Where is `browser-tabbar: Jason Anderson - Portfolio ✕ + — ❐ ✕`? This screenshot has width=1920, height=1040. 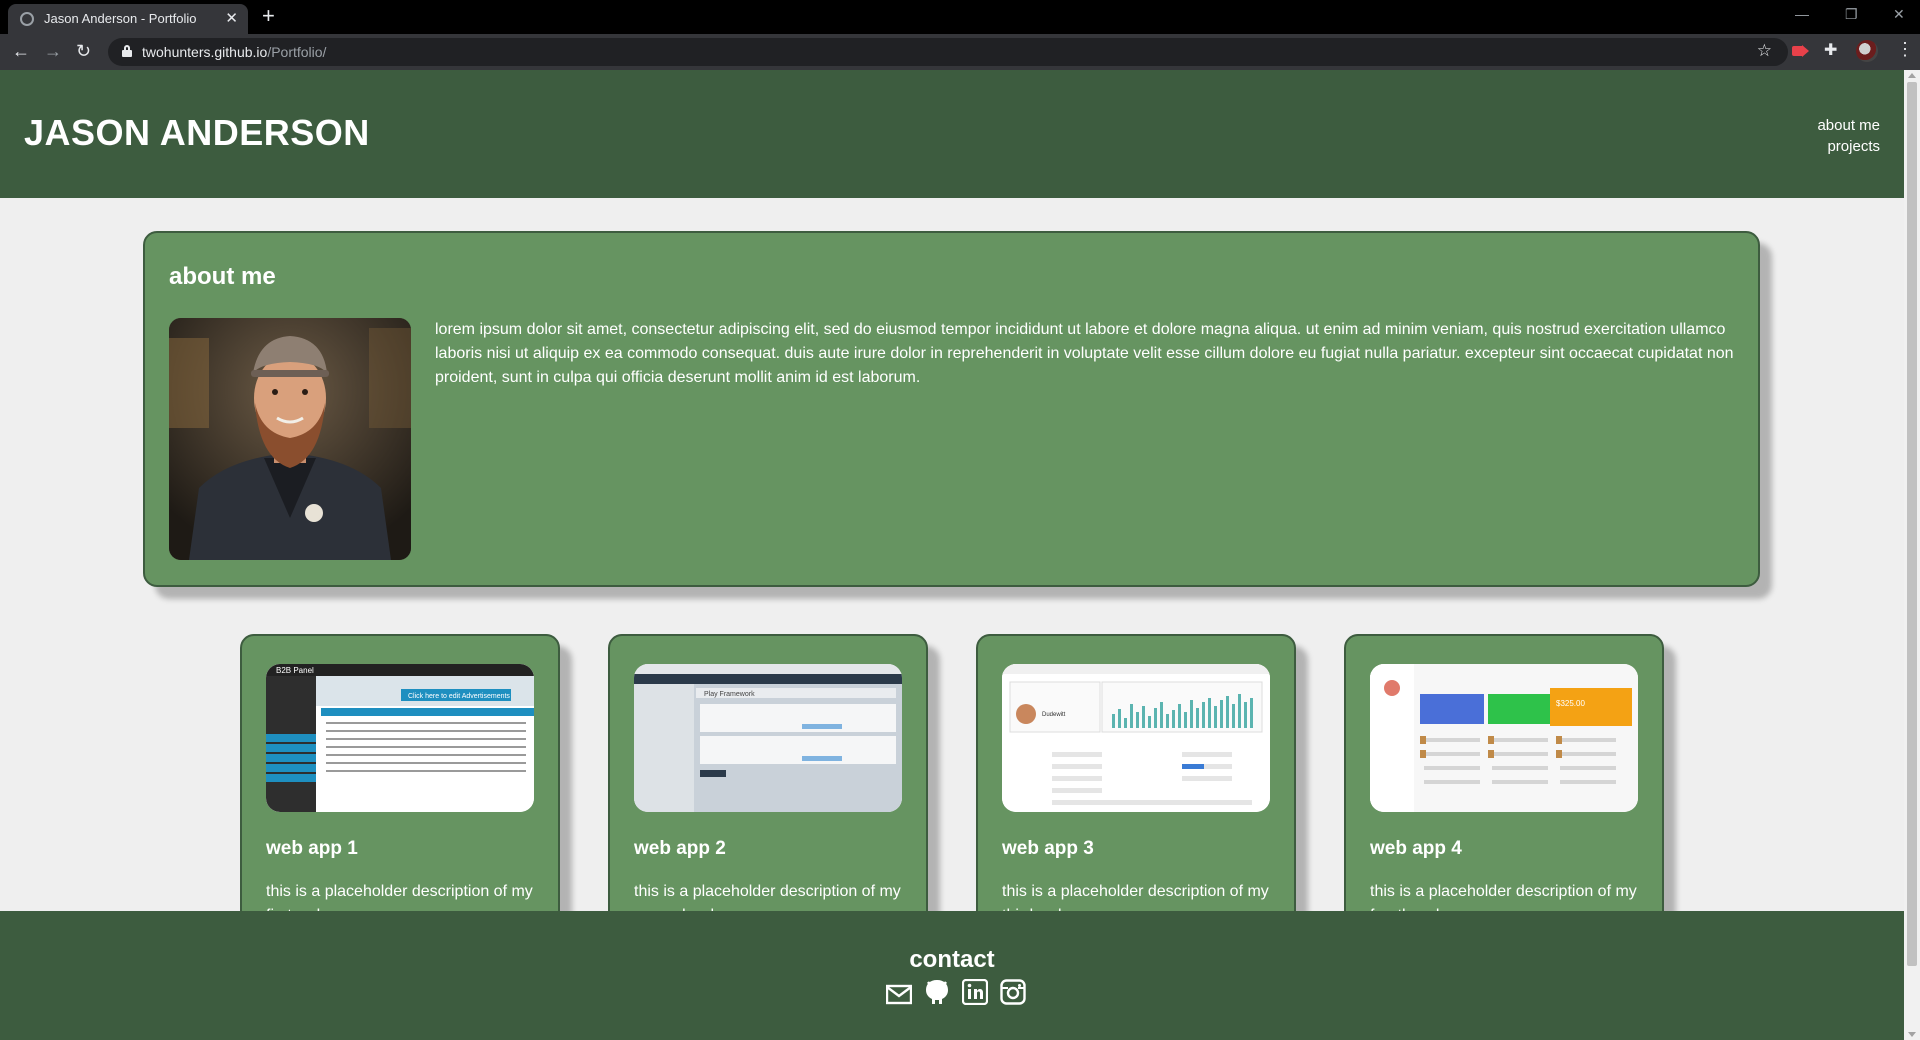
browser-tabbar: Jason Anderson - Portfolio ✕ + — ❐ ✕ is located at coordinates (960, 17).